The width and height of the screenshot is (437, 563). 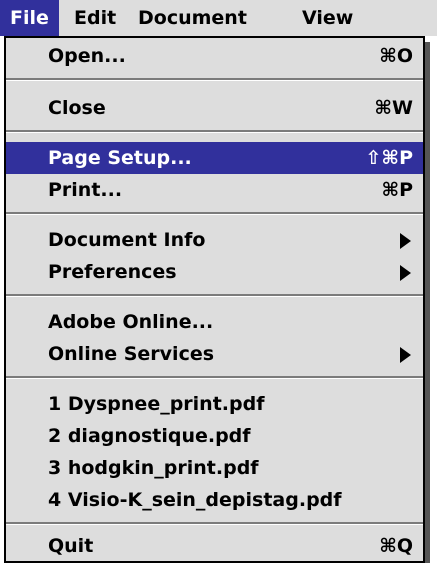 I want to click on menu-item-label: Quit, so click(x=71, y=546).